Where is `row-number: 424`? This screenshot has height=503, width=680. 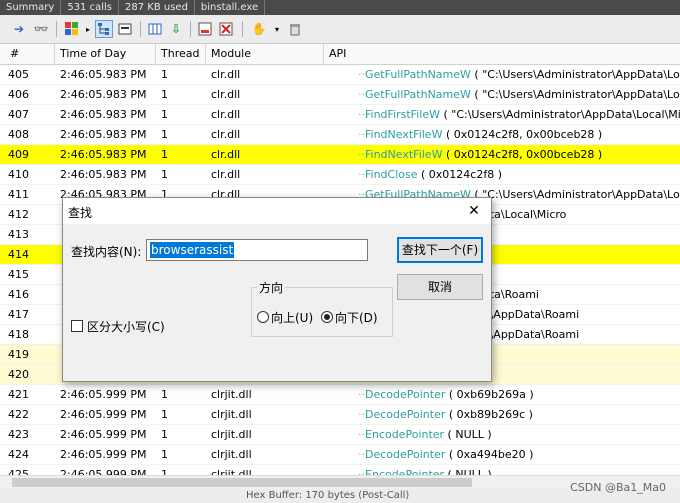 row-number: 424 is located at coordinates (18, 454).